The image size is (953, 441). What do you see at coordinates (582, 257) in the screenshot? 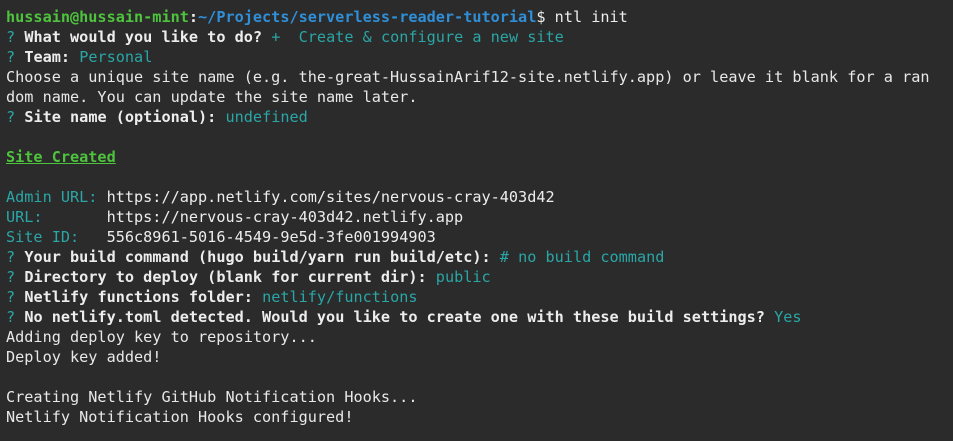
I see `question-answer: # no build command` at bounding box center [582, 257].